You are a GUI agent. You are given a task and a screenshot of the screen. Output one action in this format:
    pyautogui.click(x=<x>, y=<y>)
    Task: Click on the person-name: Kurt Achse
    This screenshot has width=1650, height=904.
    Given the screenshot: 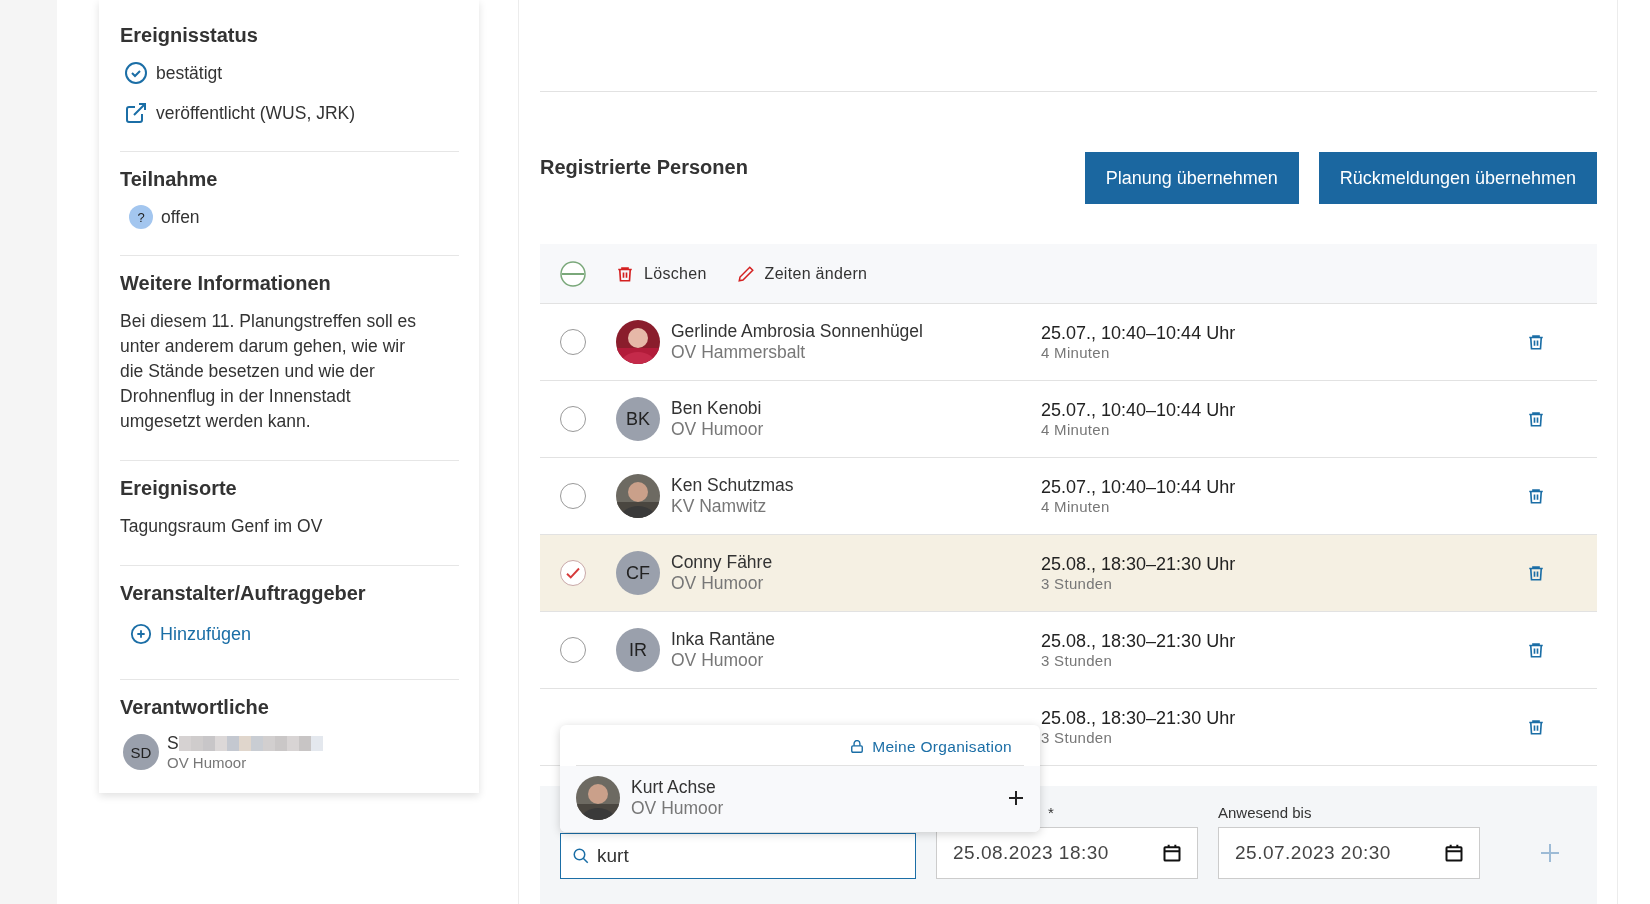 What is the action you would take?
    pyautogui.click(x=674, y=787)
    